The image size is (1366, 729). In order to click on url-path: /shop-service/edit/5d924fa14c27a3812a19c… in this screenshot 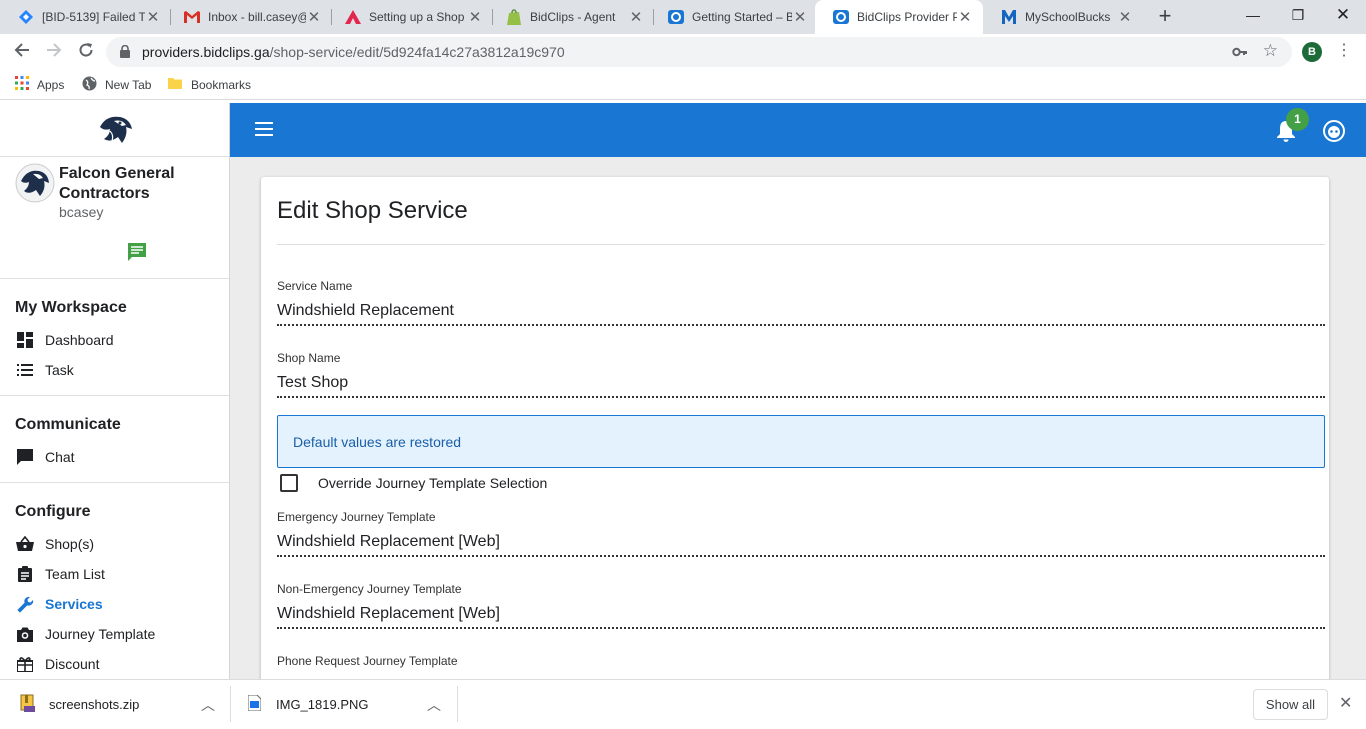, I will do `click(417, 52)`.